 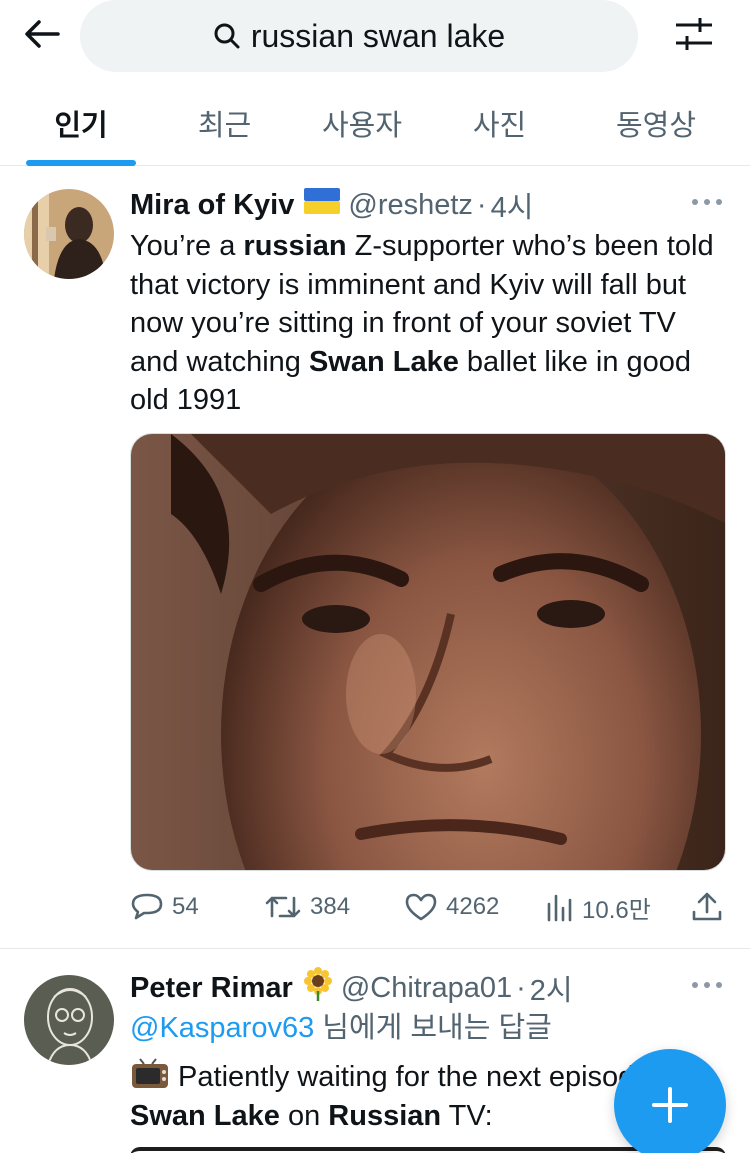 What do you see at coordinates (330, 906) in the screenshot?
I see `retweet-count: 384` at bounding box center [330, 906].